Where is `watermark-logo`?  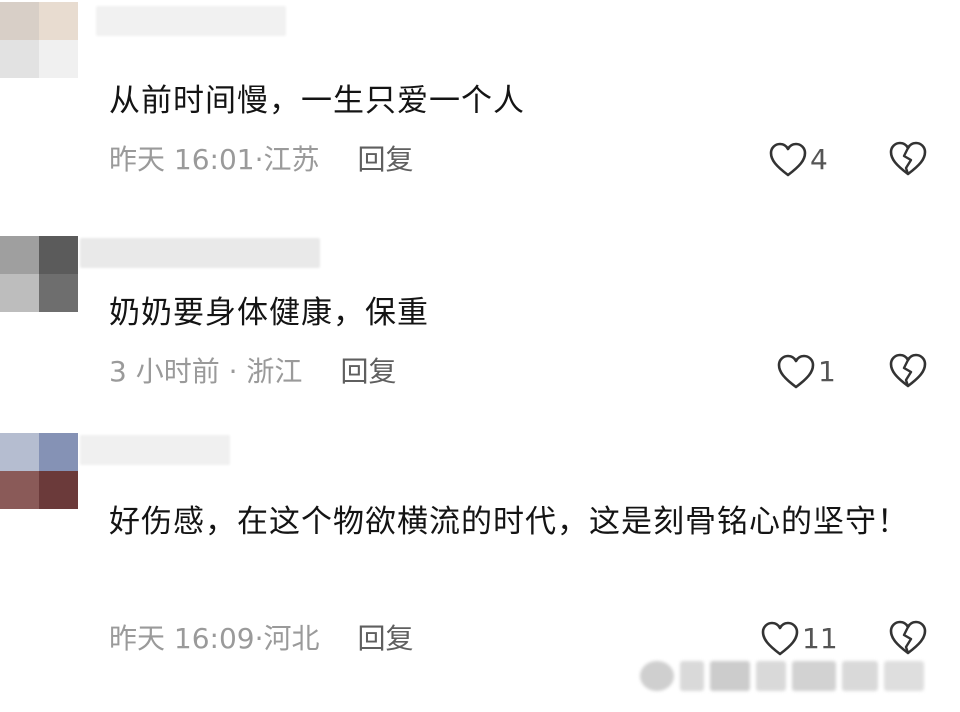
watermark-logo is located at coordinates (657, 676).